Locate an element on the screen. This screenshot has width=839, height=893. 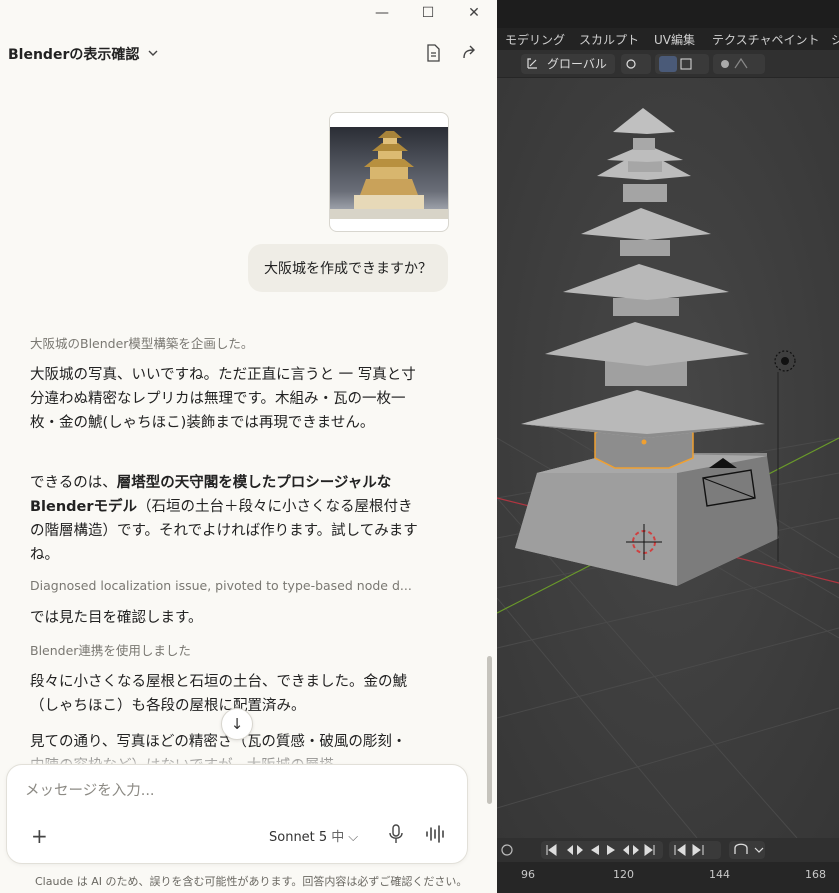
message-composer: + Sonnet 5中⌵ is located at coordinates (237, 814).